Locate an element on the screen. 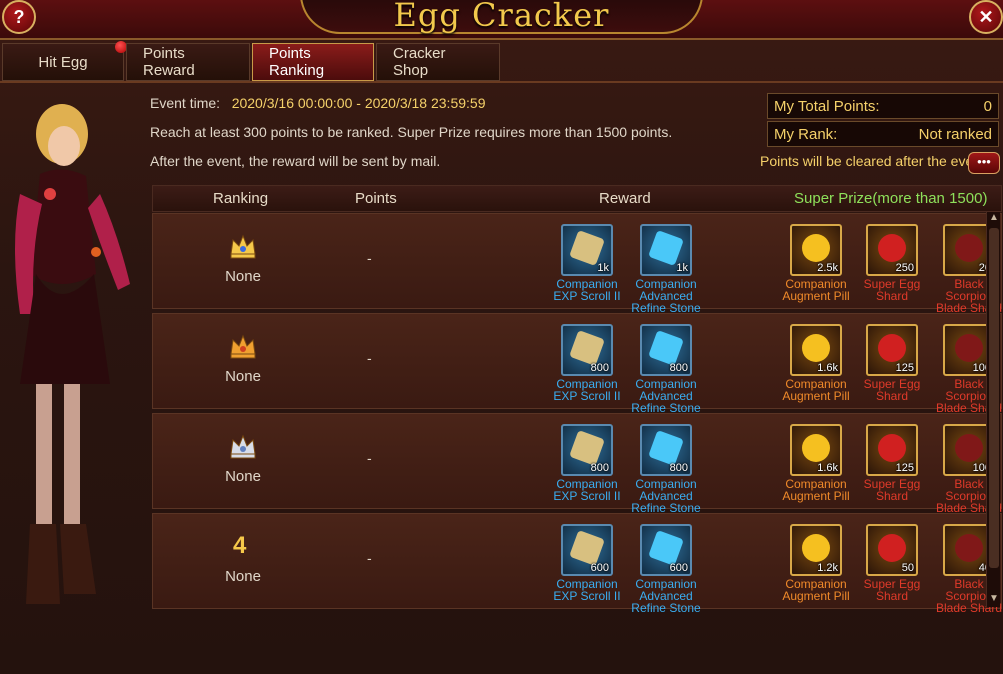 The height and width of the screenshot is (674, 1003). super-item-egg-shard: 50 is located at coordinates (892, 550).